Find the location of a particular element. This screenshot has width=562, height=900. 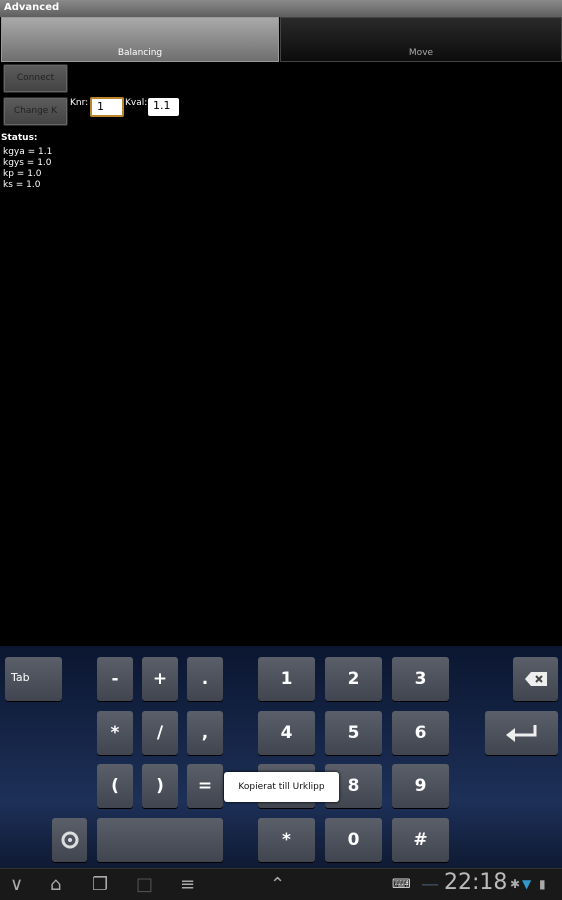

key-1: 1 is located at coordinates (286, 679).